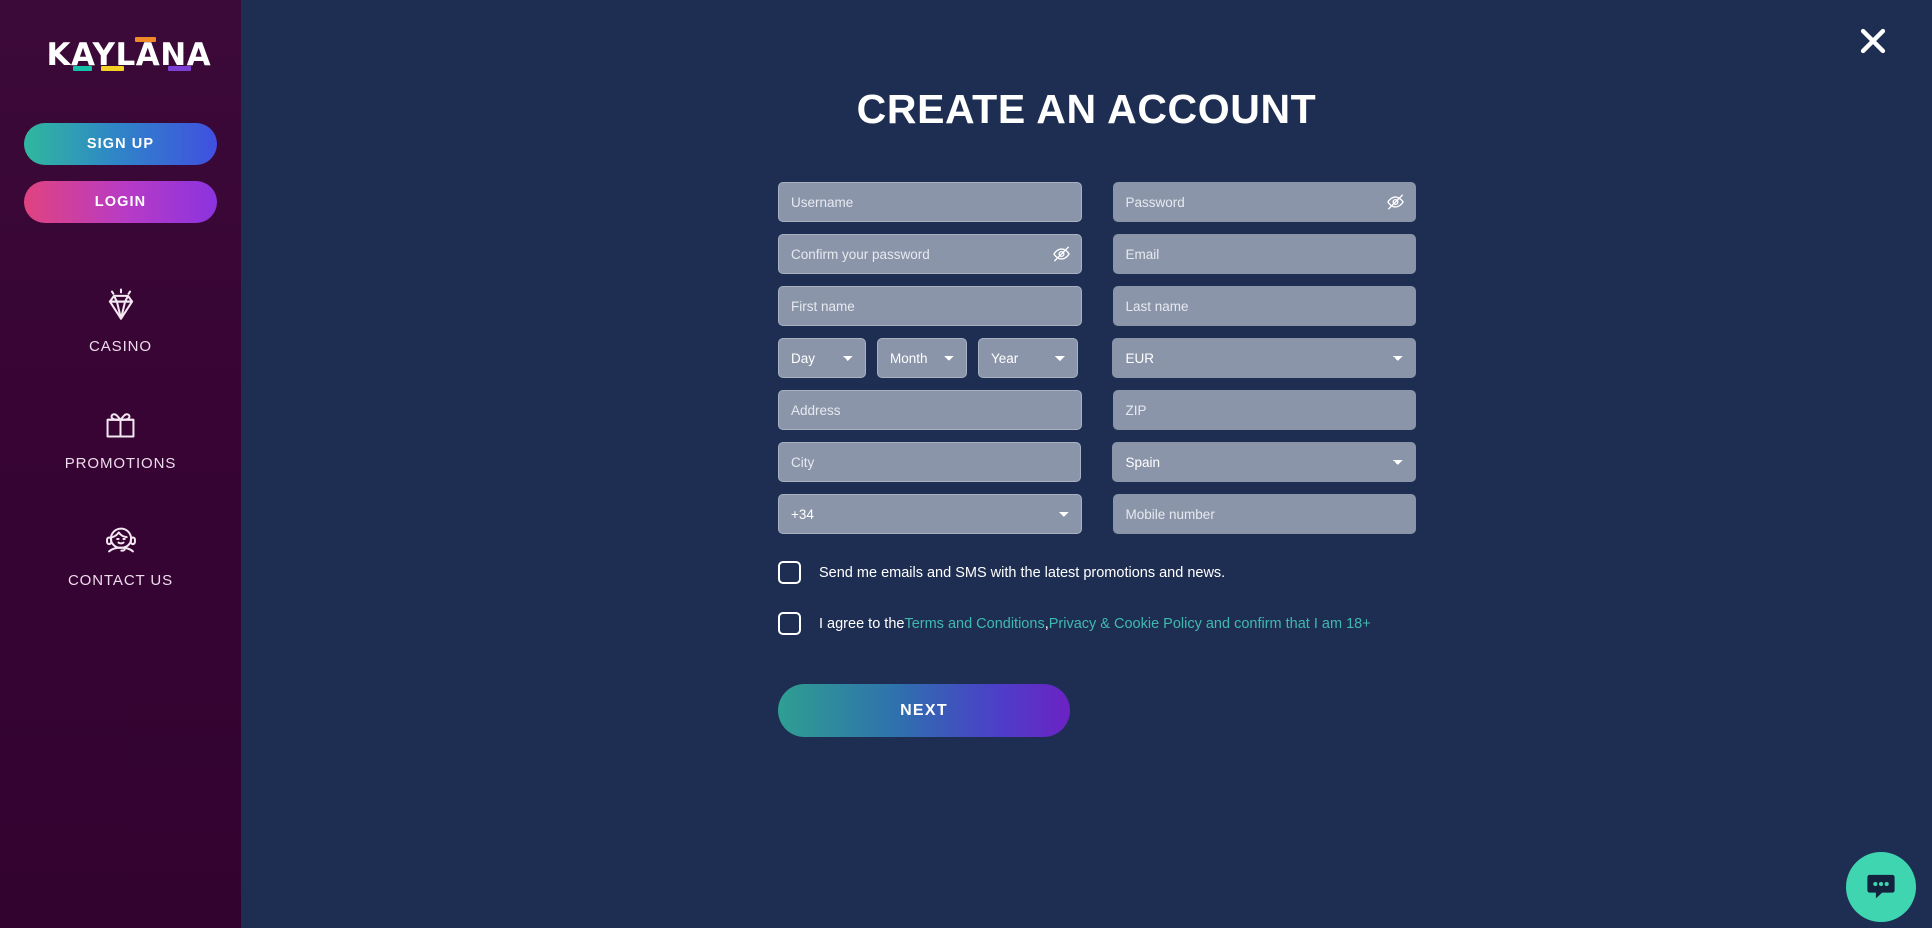  I want to click on zip-field-wrap, so click(1264, 410).